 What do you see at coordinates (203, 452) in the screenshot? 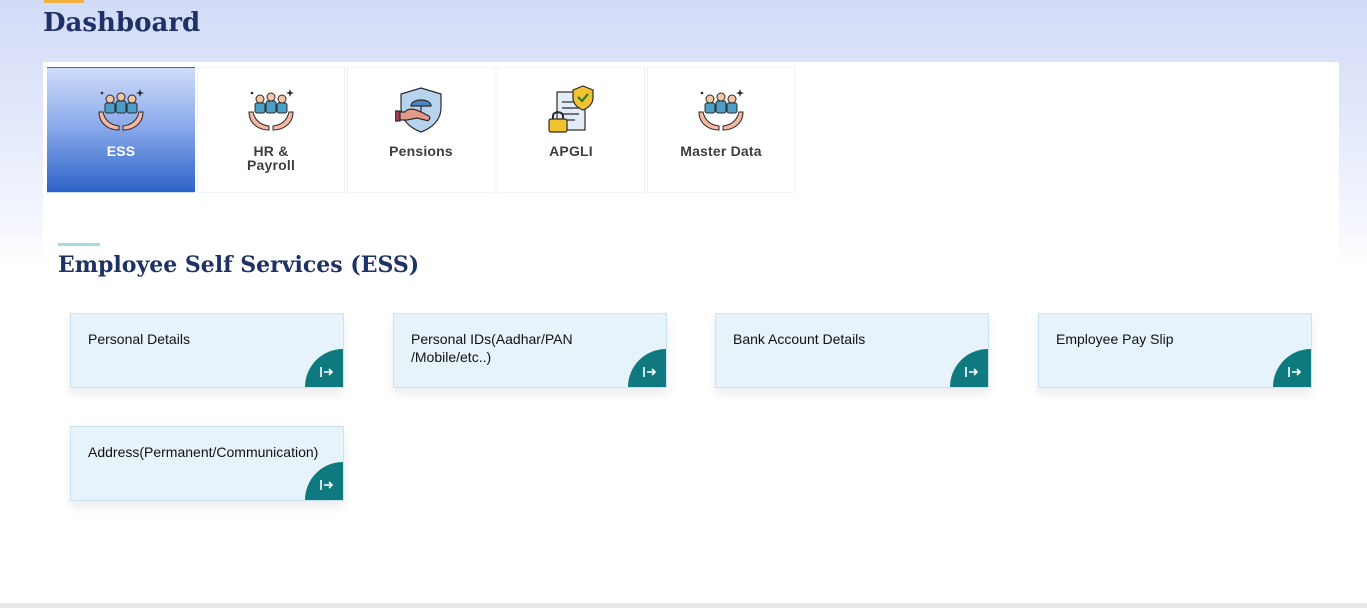
I see `card-title: Address(Permanent/Communication)` at bounding box center [203, 452].